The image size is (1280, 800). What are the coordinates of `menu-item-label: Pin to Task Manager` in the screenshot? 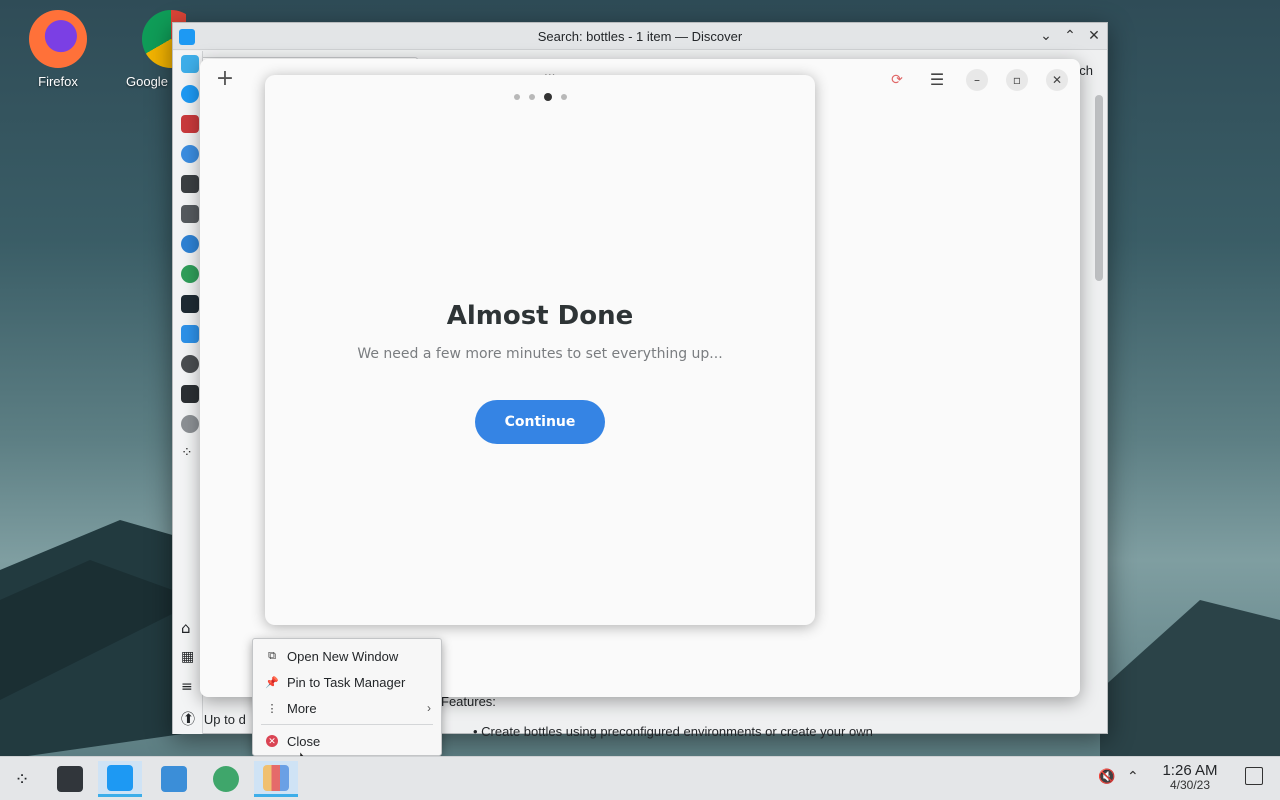 It's located at (346, 682).